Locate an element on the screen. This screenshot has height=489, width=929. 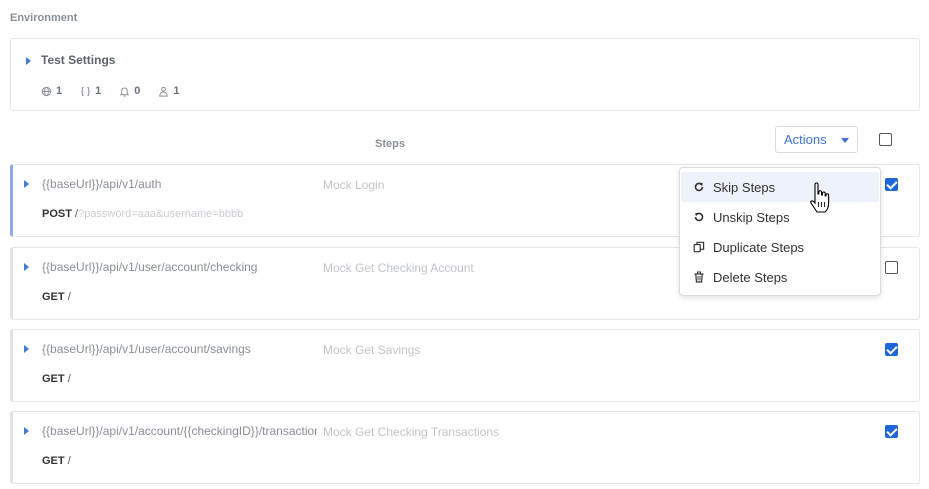
step-name: Mock Get Checking Transactions is located at coordinates (411, 432).